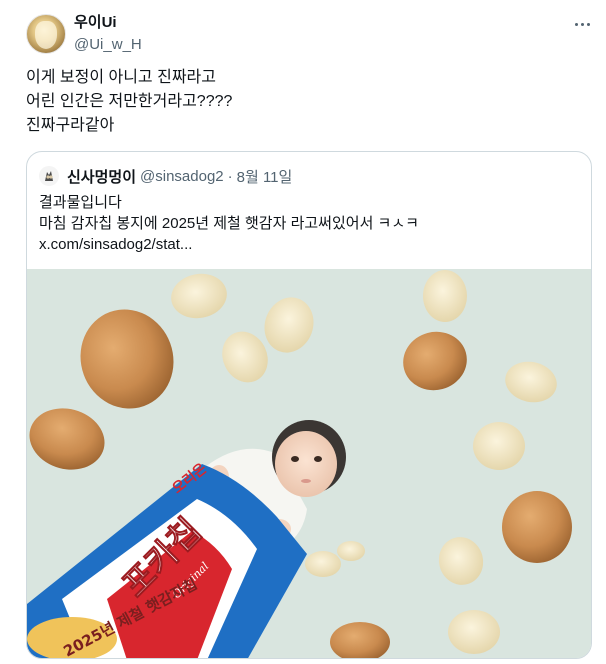  What do you see at coordinates (265, 176) in the screenshot?
I see `quoted-tweet-date: 8월 11일` at bounding box center [265, 176].